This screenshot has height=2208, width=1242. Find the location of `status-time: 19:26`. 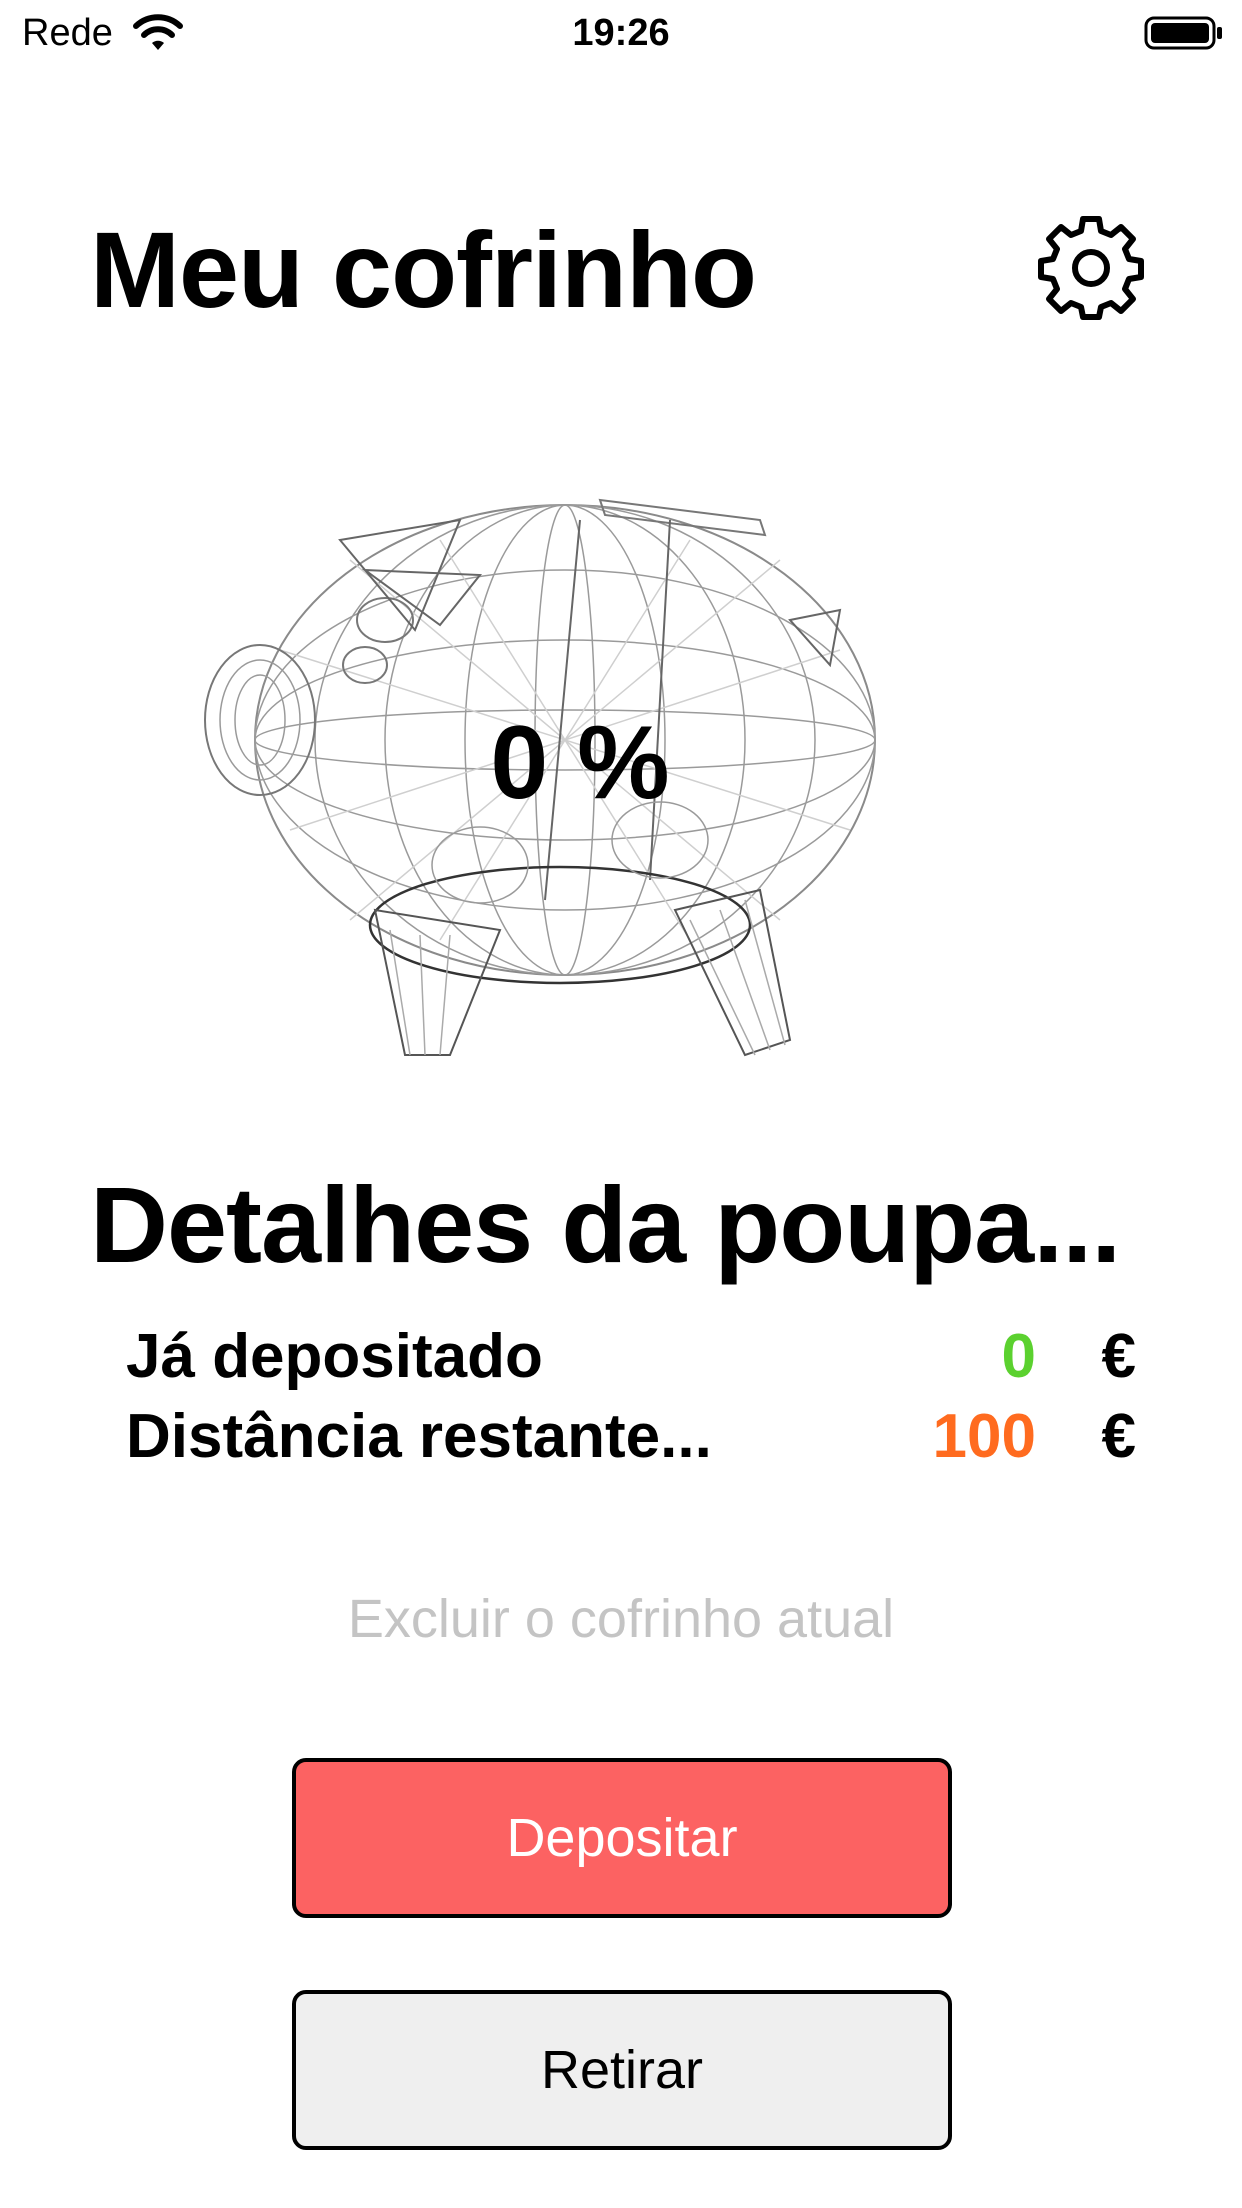

status-time: 19:26 is located at coordinates (621, 33).